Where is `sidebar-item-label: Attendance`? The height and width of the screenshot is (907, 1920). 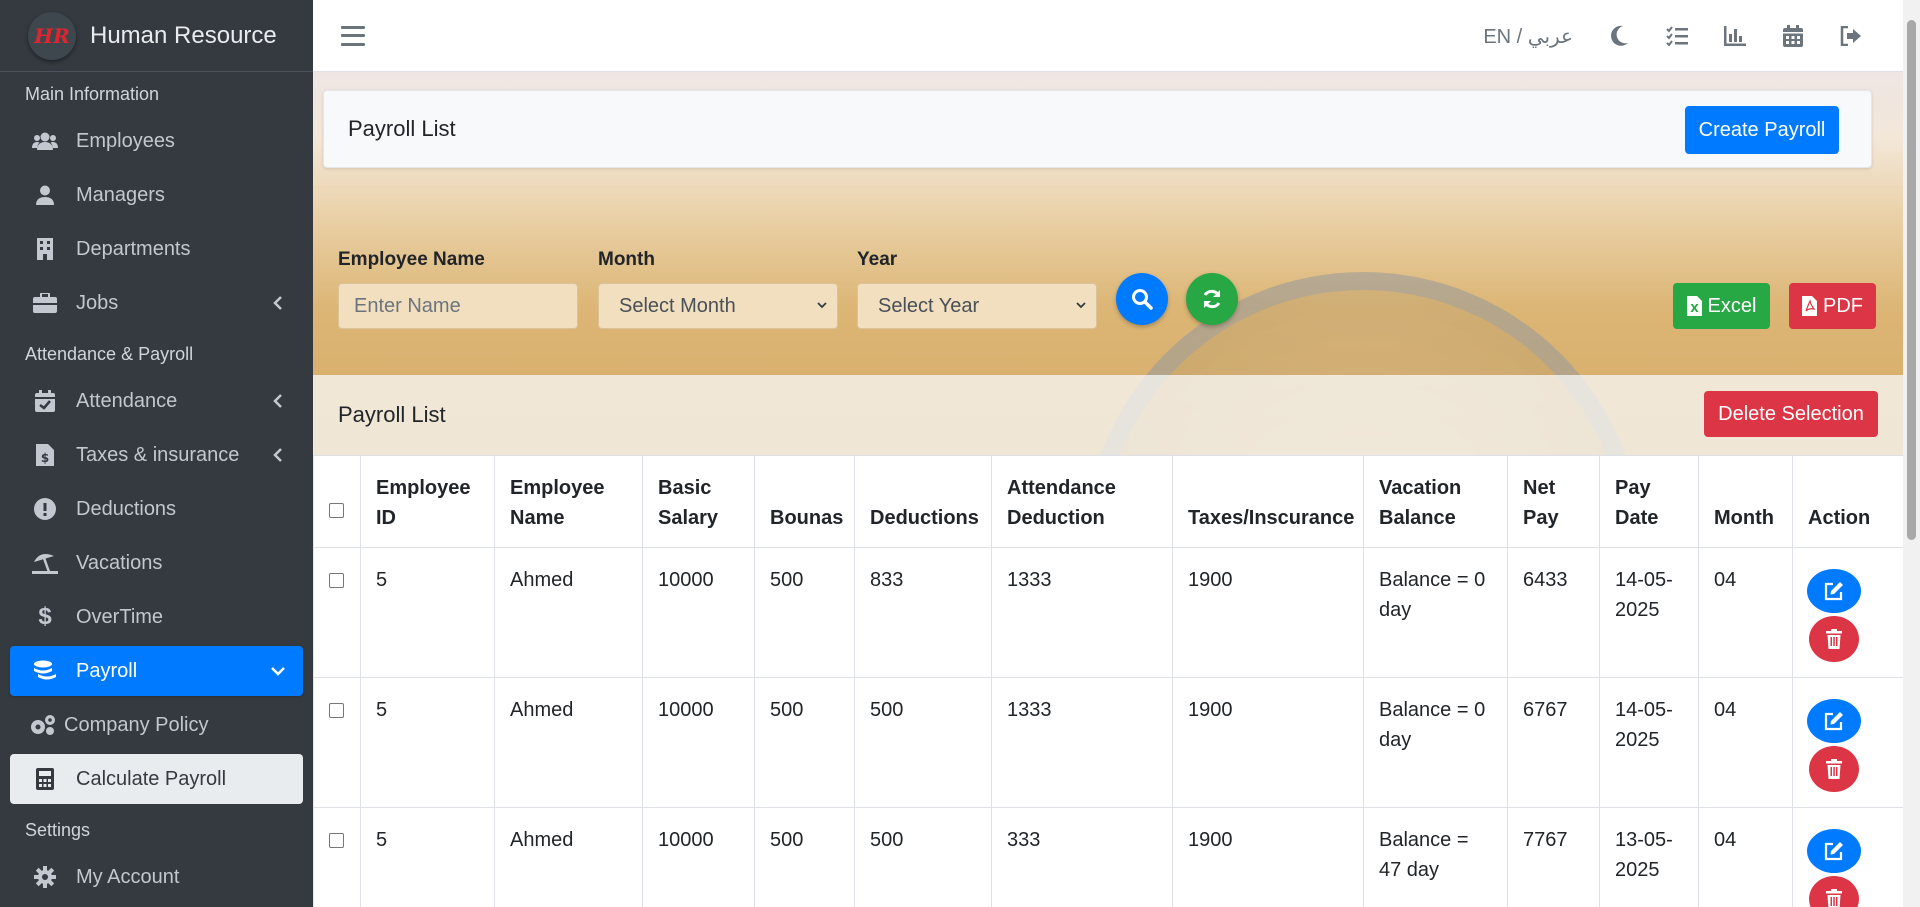
sidebar-item-label: Attendance is located at coordinates (127, 400).